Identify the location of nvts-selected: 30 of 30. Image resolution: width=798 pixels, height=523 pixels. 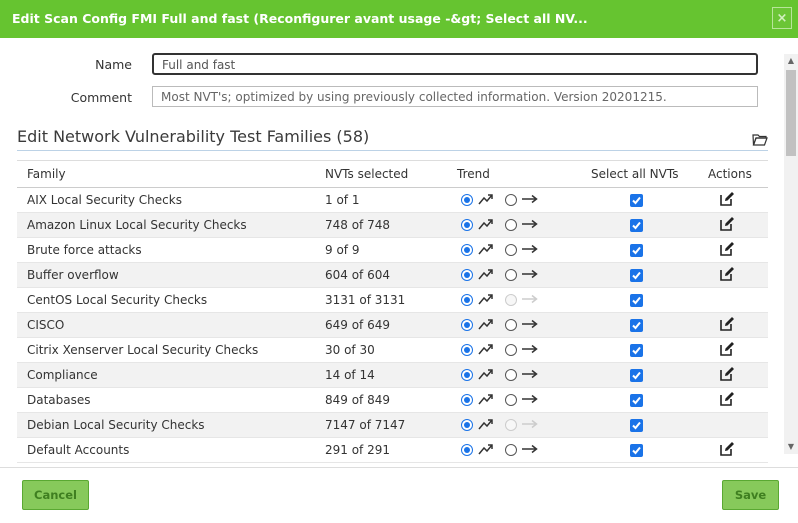
(350, 350).